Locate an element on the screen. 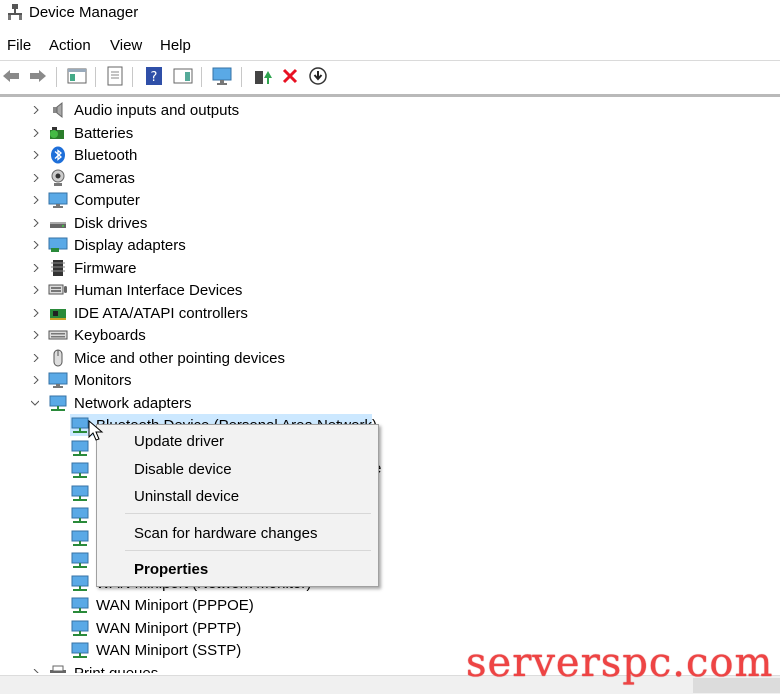 This screenshot has height=694, width=780. tree-item-mice: Mice and other pointing devices is located at coordinates (158, 358).